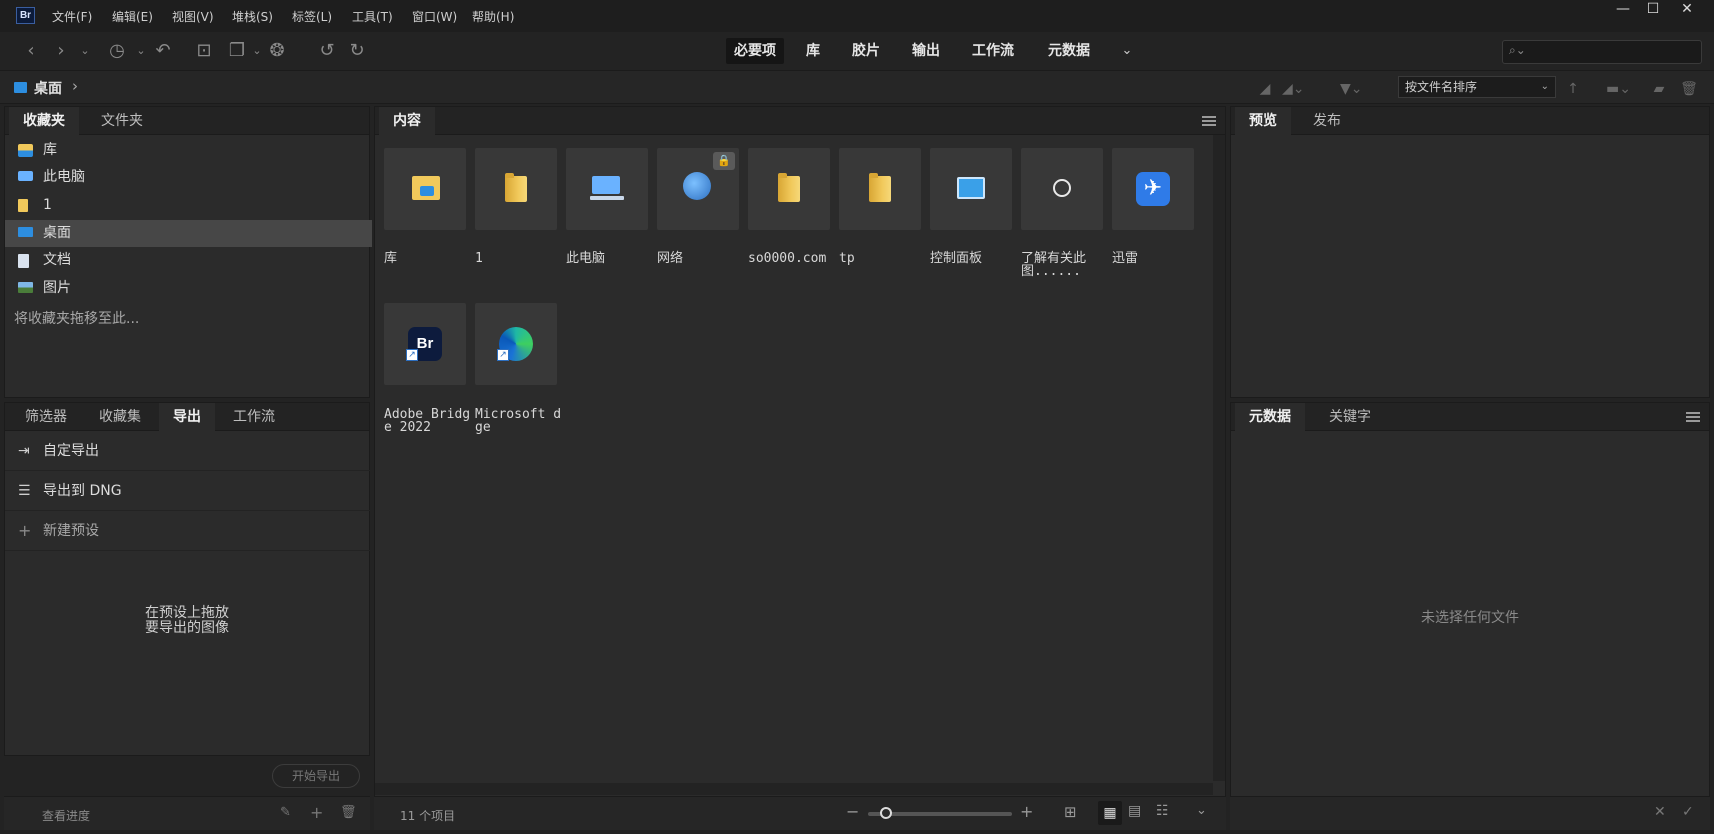  Describe the element at coordinates (1477, 87) in the screenshot. I see `sort-dropdown: 按文件名排序 ⌄` at that location.